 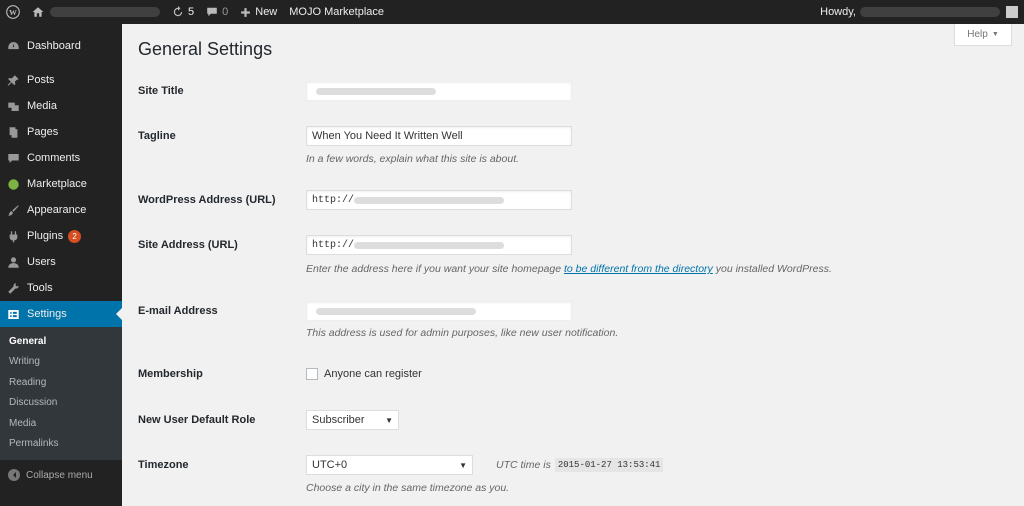 What do you see at coordinates (45, 236) in the screenshot?
I see `menu-label: Plugins` at bounding box center [45, 236].